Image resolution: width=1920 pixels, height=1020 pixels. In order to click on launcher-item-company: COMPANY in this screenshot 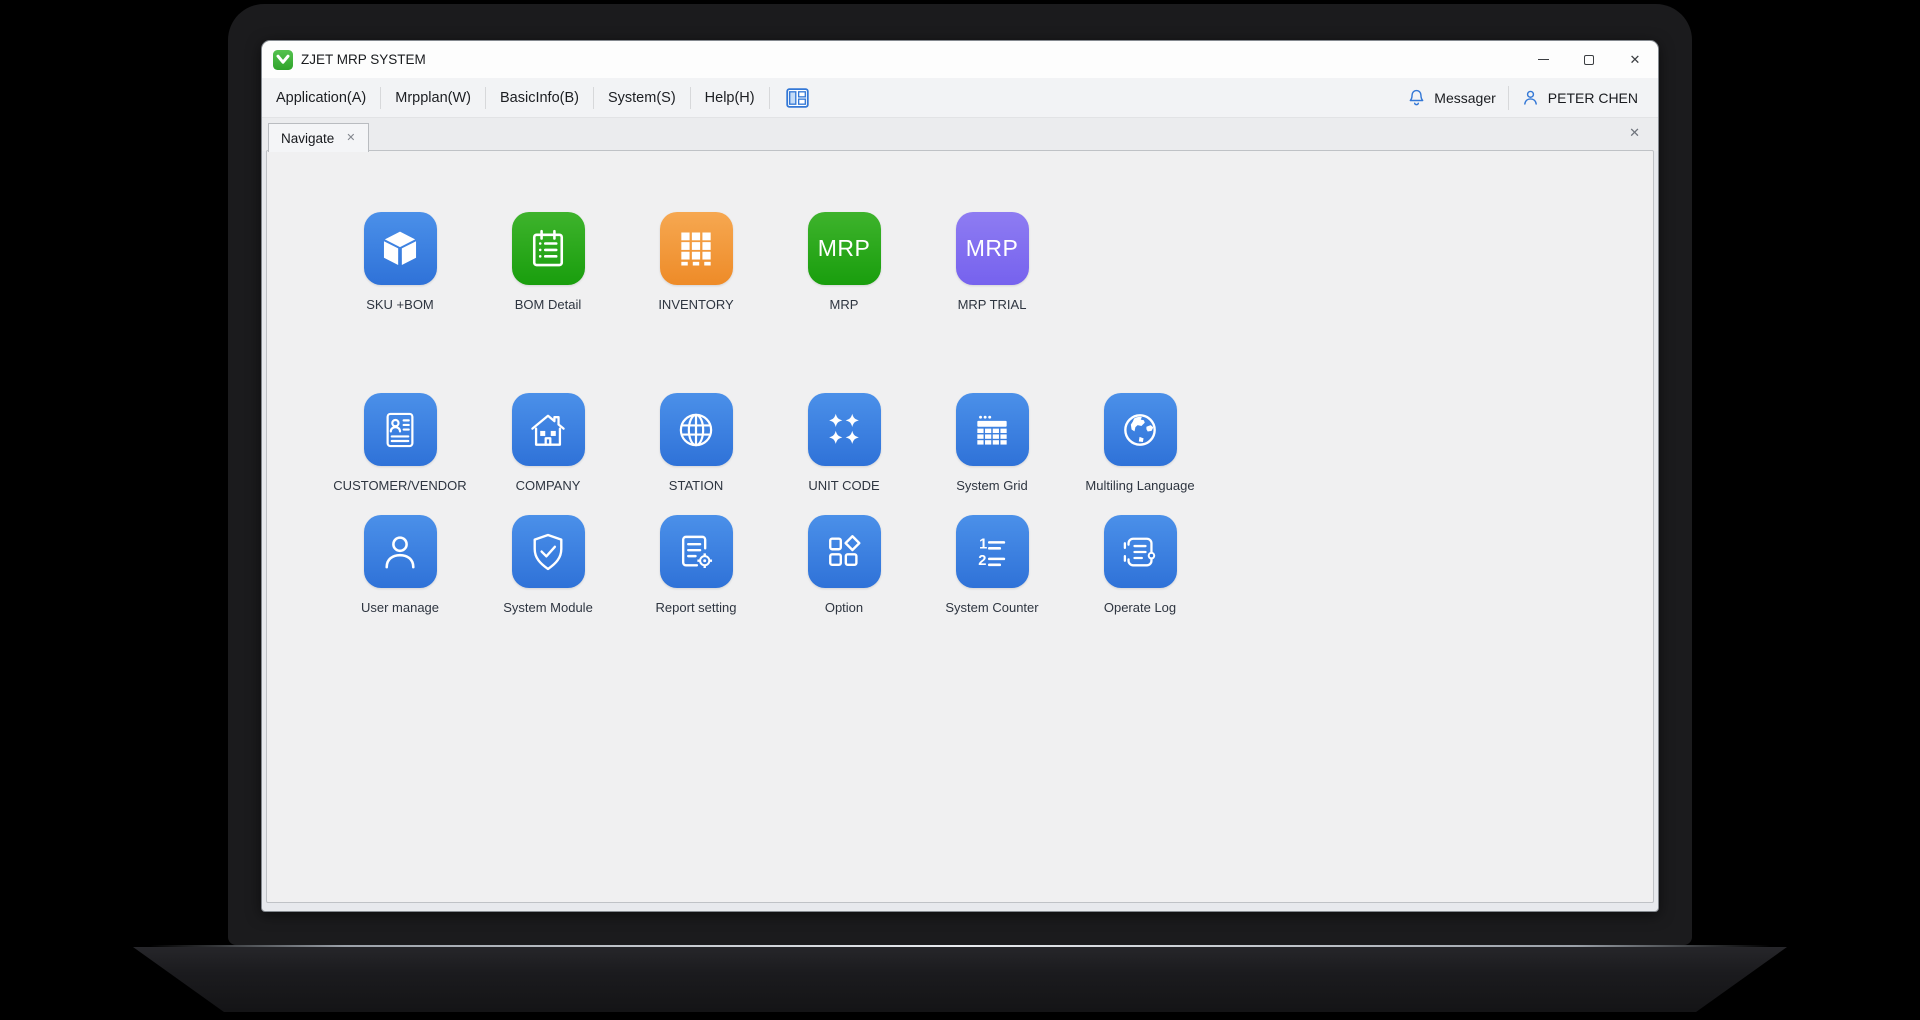, I will do `click(548, 443)`.